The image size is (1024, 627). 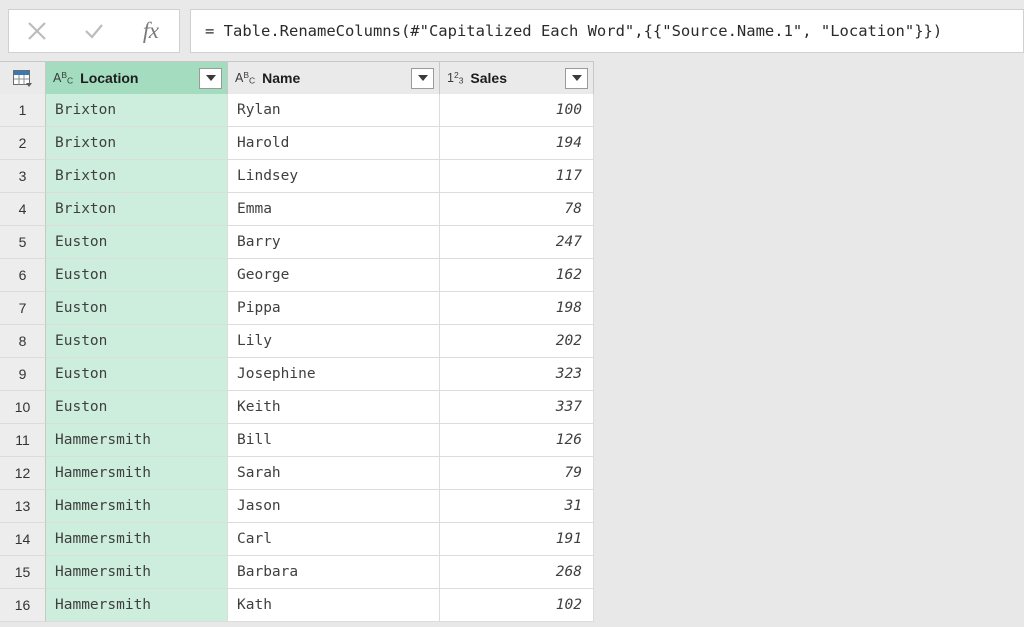 I want to click on cell-sales: 198, so click(x=517, y=308).